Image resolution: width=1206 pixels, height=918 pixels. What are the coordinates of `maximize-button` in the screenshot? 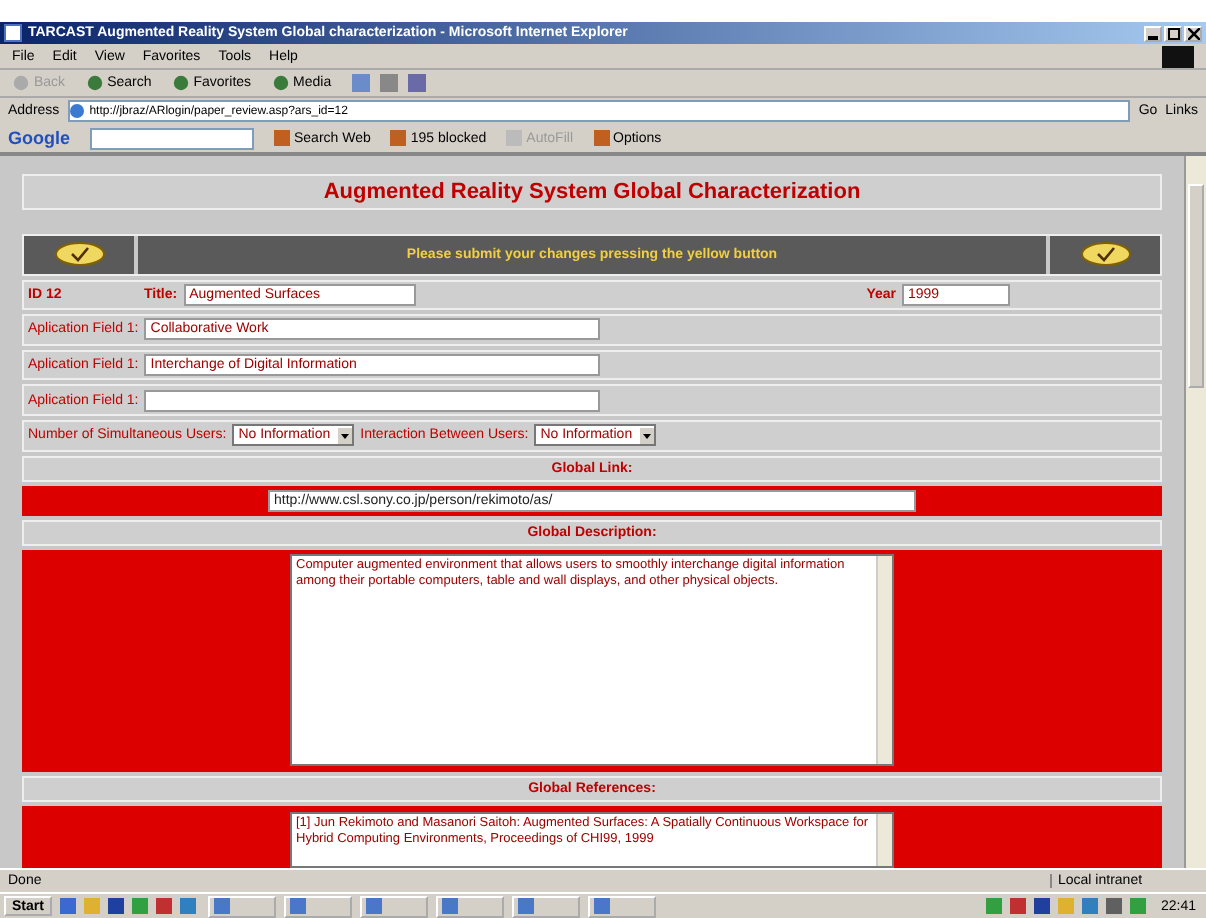 It's located at (1173, 33).